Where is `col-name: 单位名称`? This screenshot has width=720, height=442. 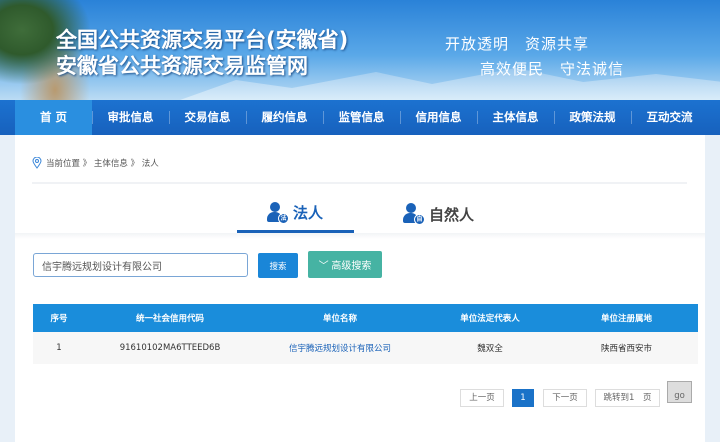 col-name: 单位名称 is located at coordinates (340, 318).